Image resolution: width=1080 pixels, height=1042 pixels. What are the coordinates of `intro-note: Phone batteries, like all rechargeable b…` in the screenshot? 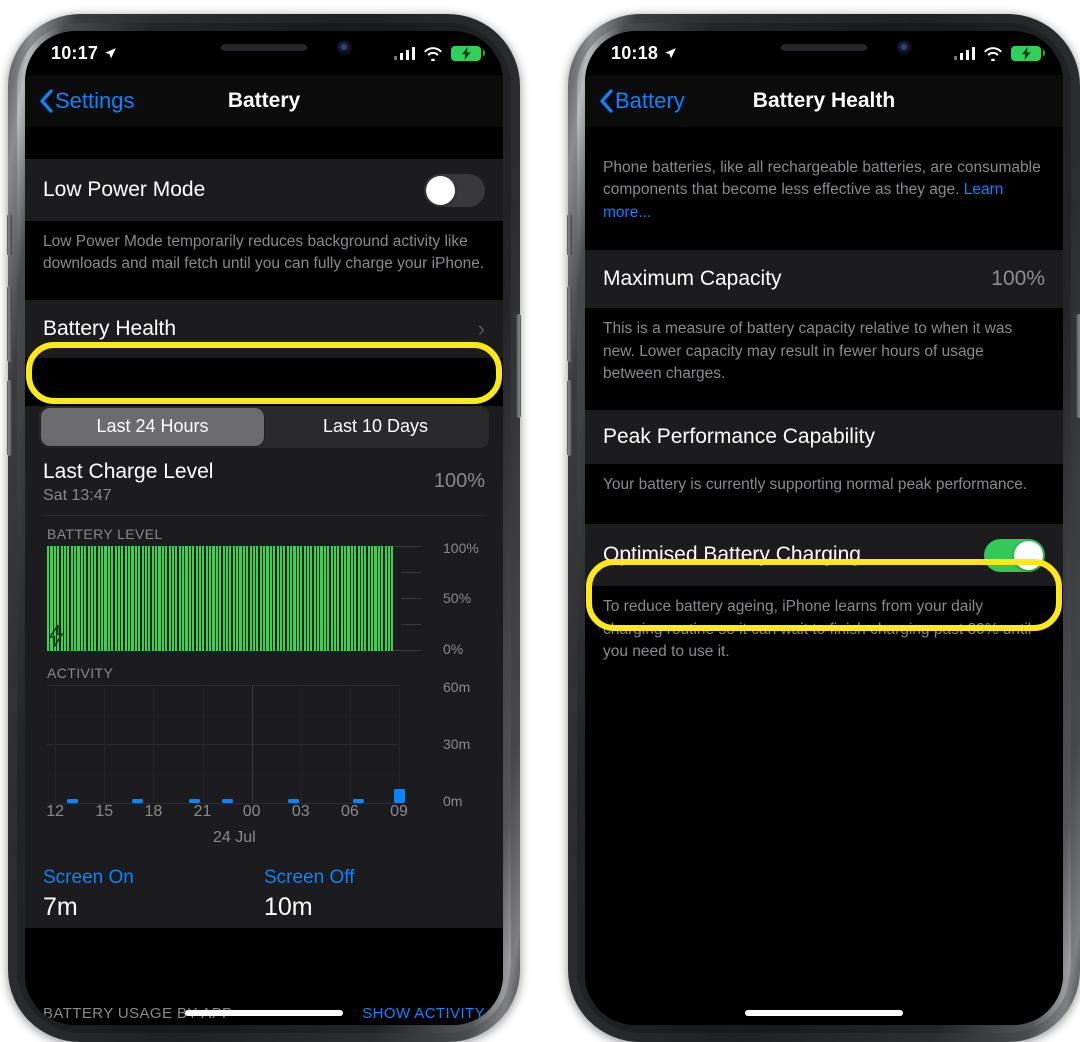 It's located at (824, 175).